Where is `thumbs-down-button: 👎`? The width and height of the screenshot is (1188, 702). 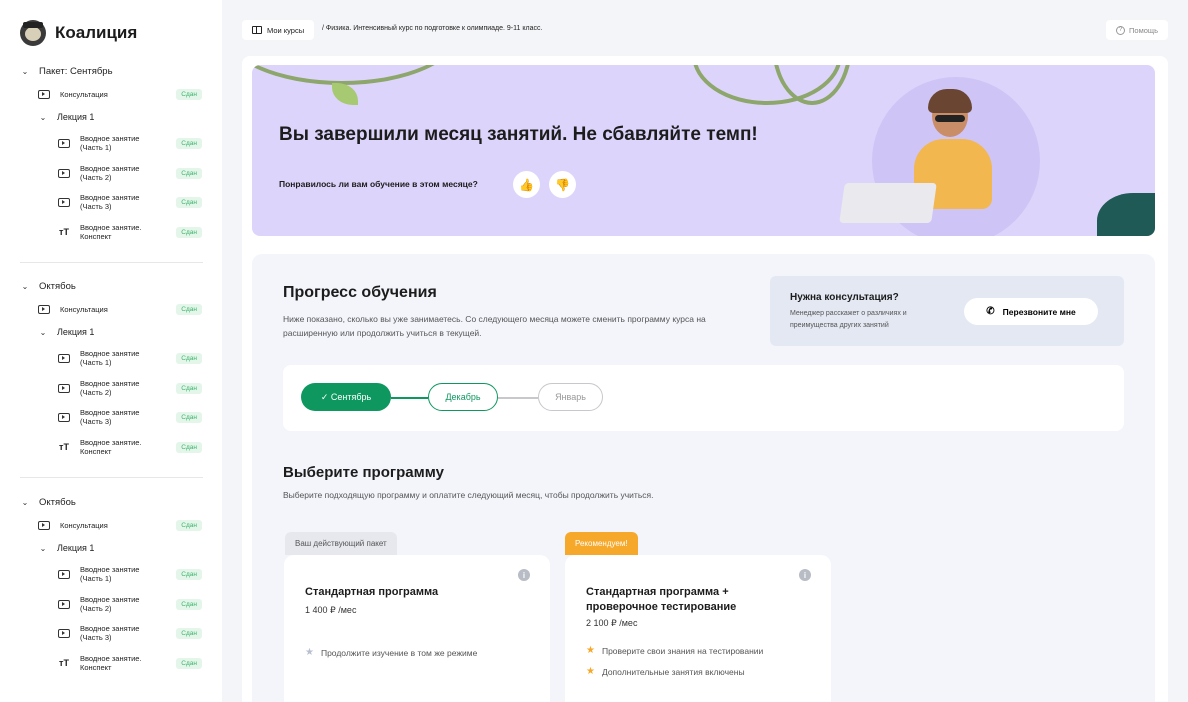
thumbs-down-button: 👎 is located at coordinates (562, 184).